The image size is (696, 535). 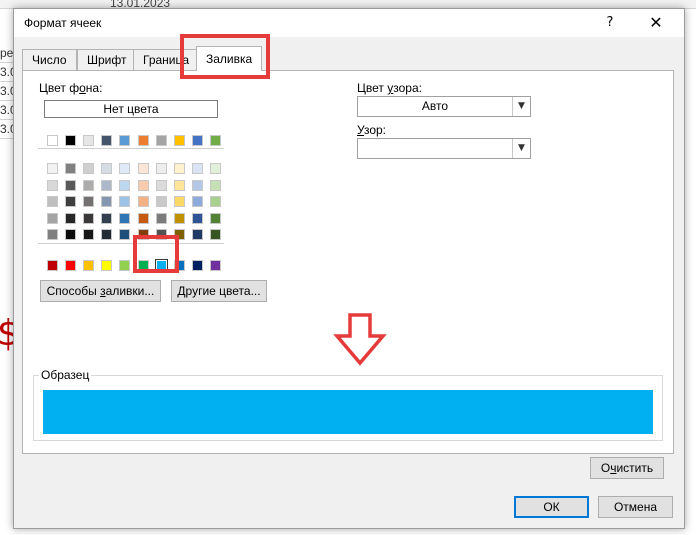 I want to click on pattern-color-select: Авто ▼, so click(x=444, y=106).